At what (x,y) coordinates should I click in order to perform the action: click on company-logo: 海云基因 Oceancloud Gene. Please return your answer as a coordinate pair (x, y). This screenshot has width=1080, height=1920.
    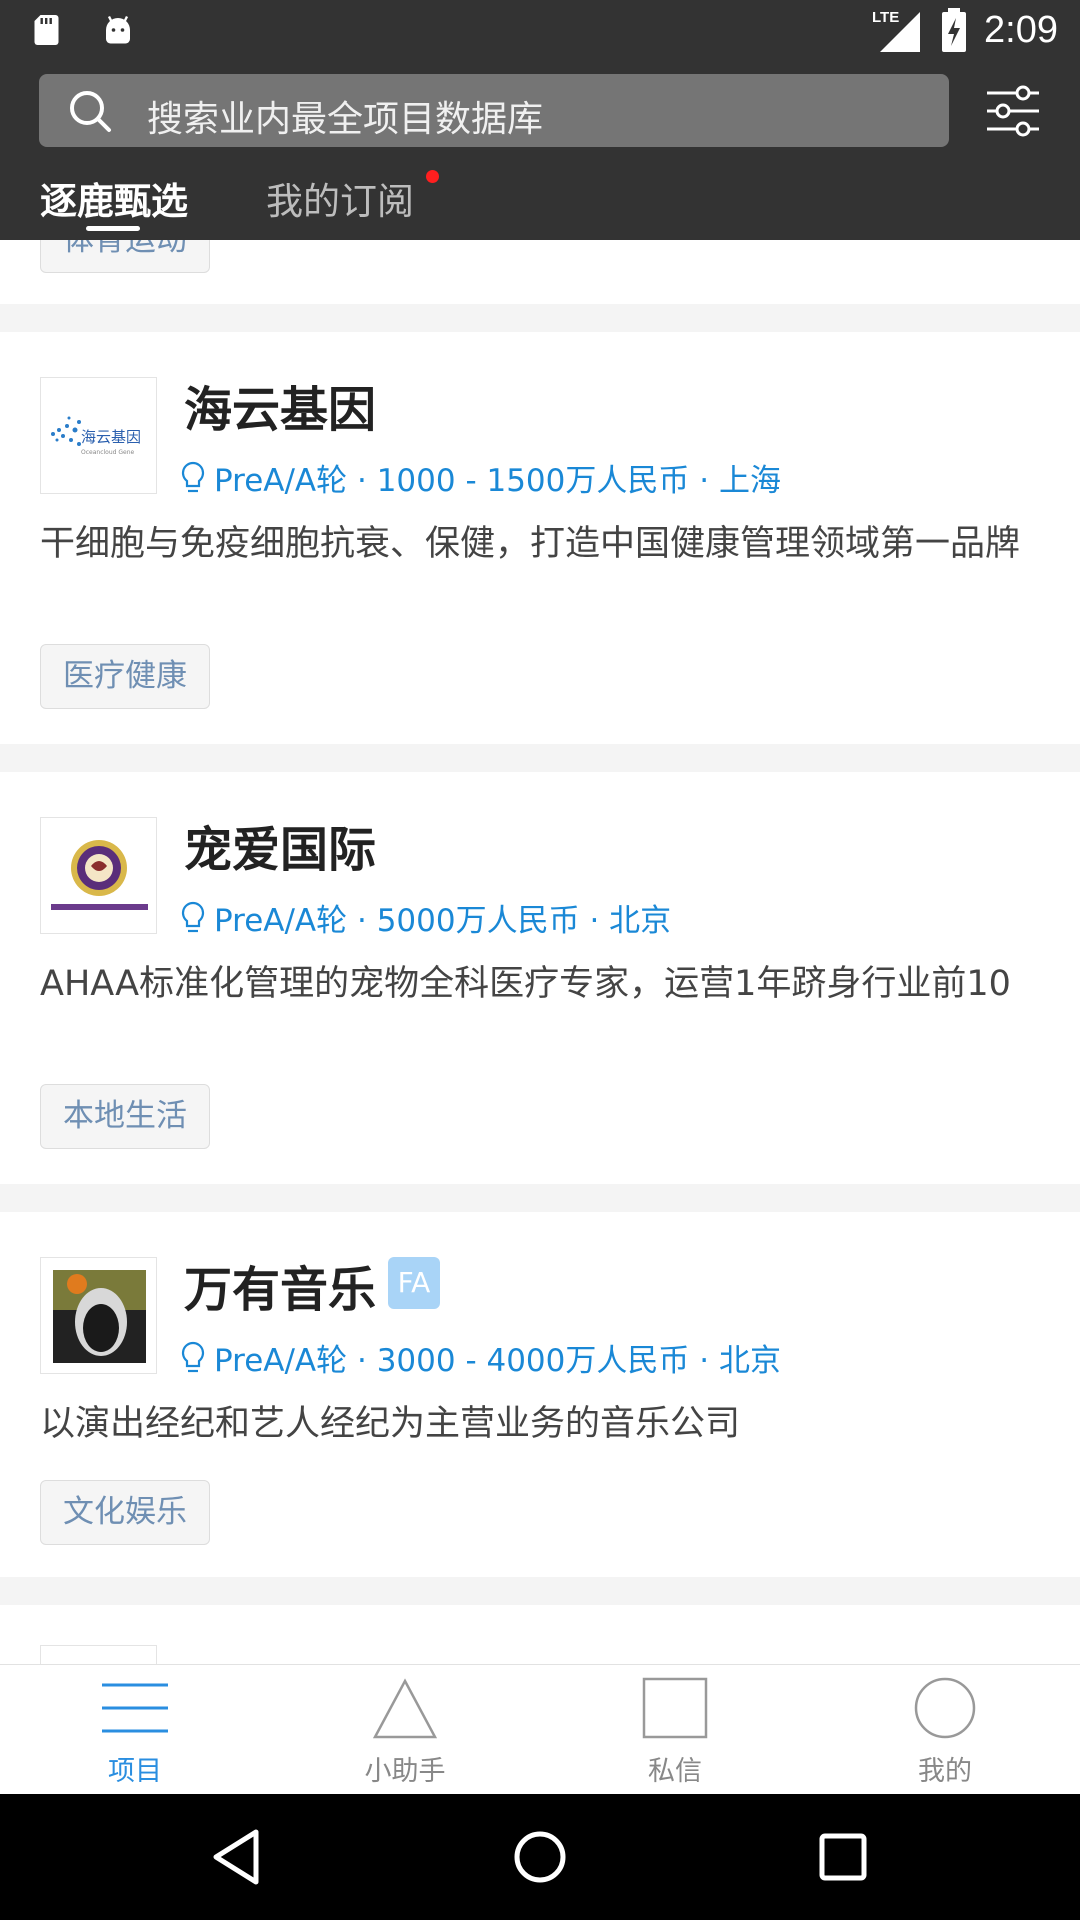
    Looking at the image, I should click on (98, 435).